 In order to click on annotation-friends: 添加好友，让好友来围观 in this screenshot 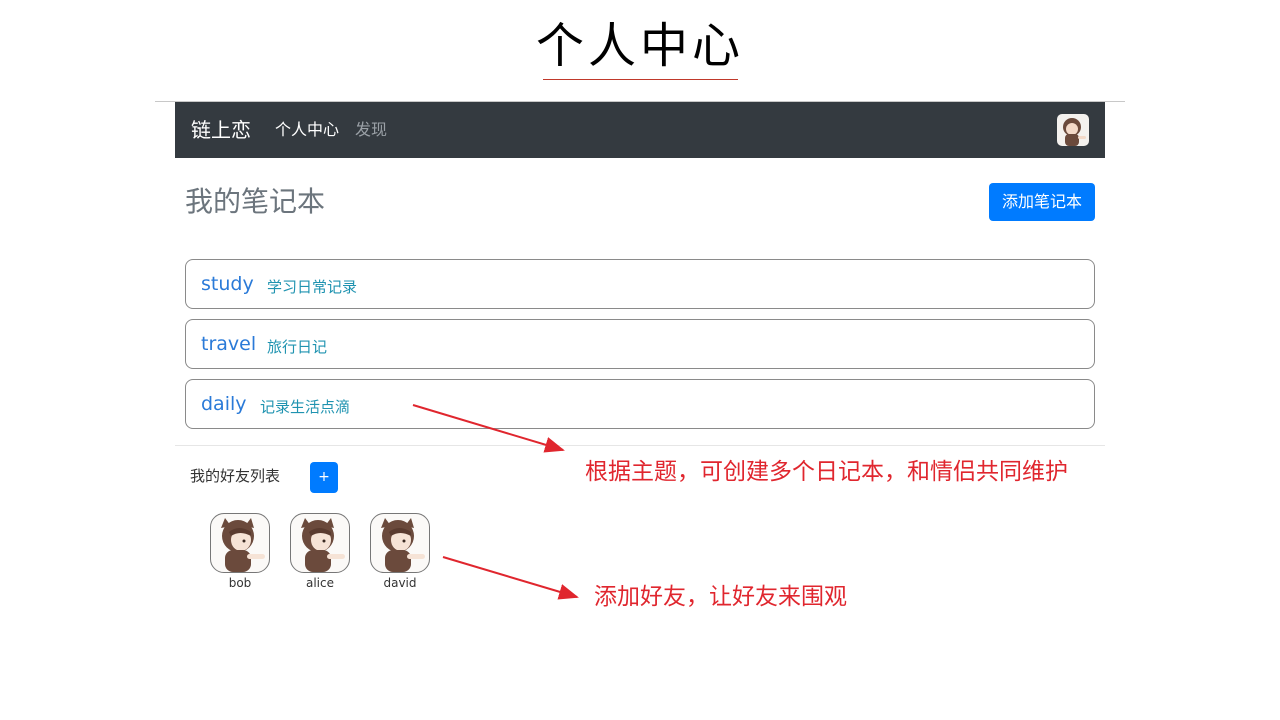, I will do `click(720, 597)`.